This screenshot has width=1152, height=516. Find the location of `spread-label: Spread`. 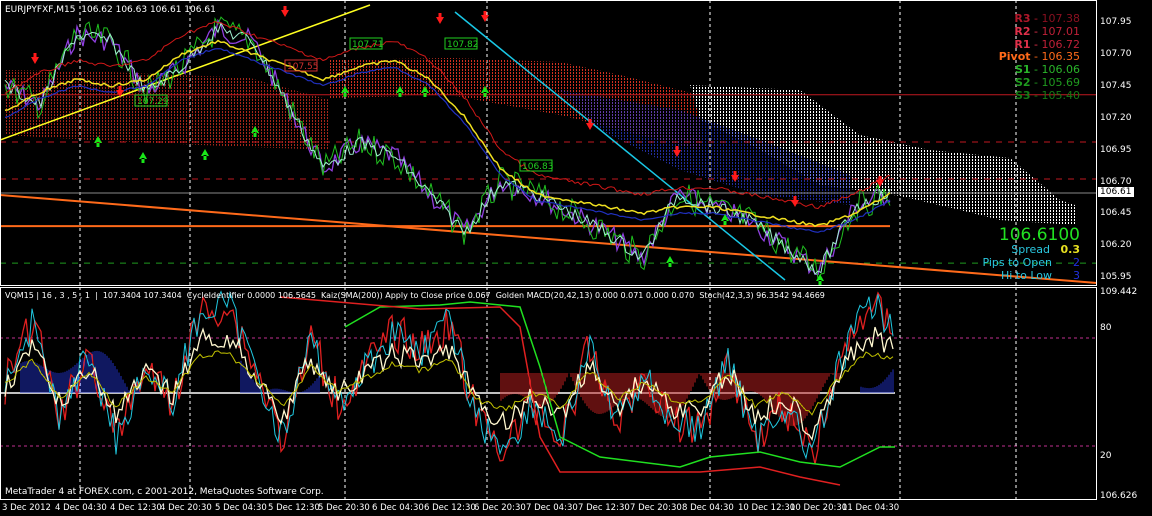

spread-label: Spread is located at coordinates (1030, 249).